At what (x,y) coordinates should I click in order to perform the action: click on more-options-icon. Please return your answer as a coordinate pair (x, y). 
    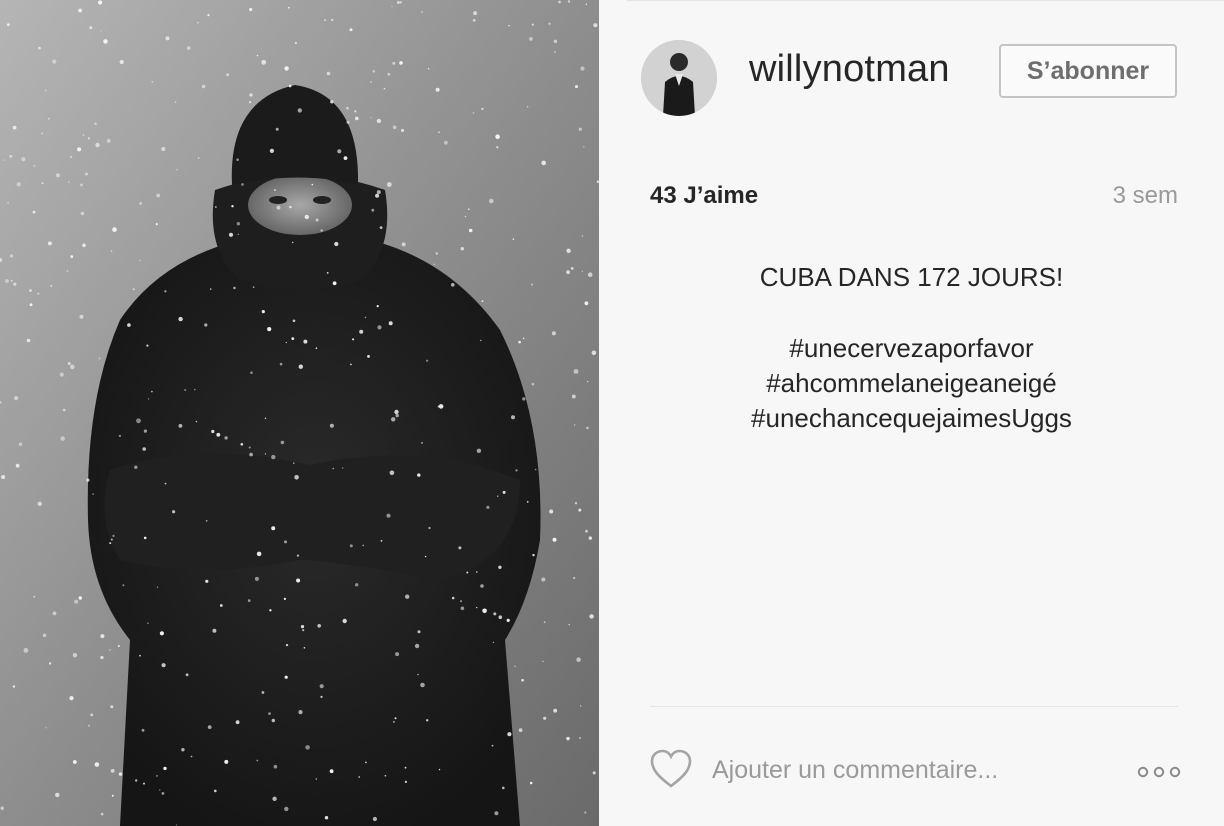
    Looking at the image, I should click on (1159, 772).